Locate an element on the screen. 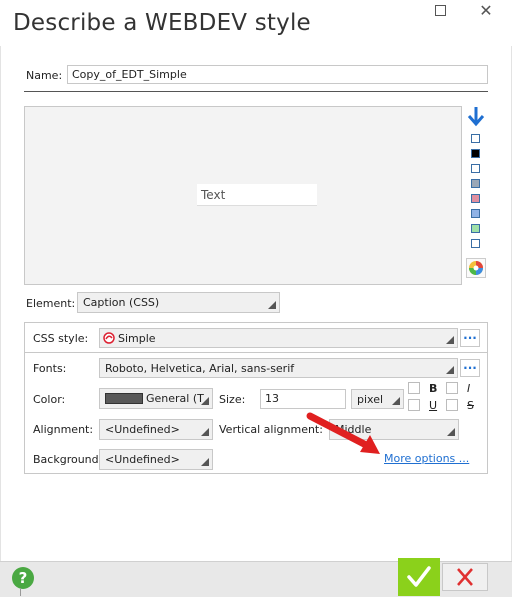 Image resolution: width=512 pixels, height=599 pixels. underline-label: U is located at coordinates (433, 405).